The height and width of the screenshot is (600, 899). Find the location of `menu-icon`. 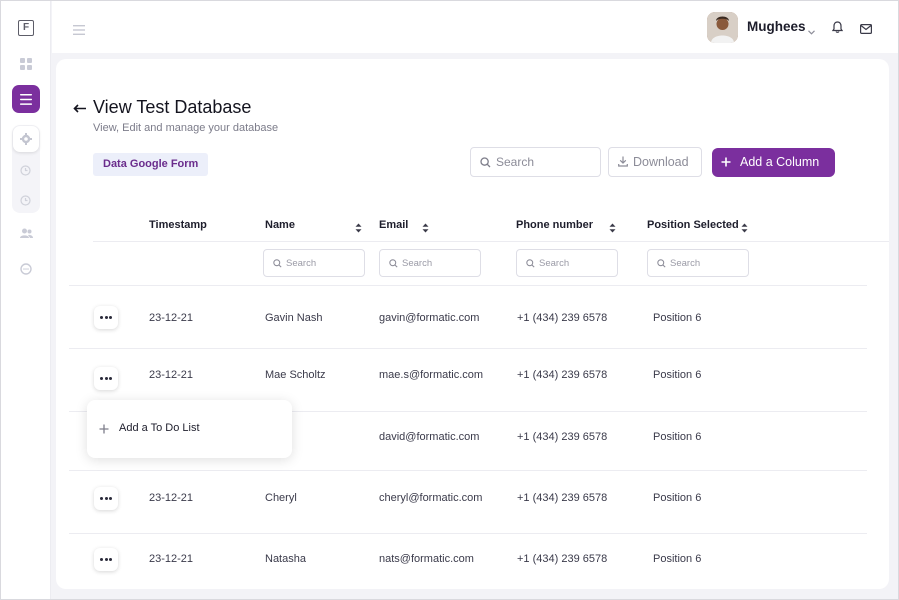

menu-icon is located at coordinates (79, 28).